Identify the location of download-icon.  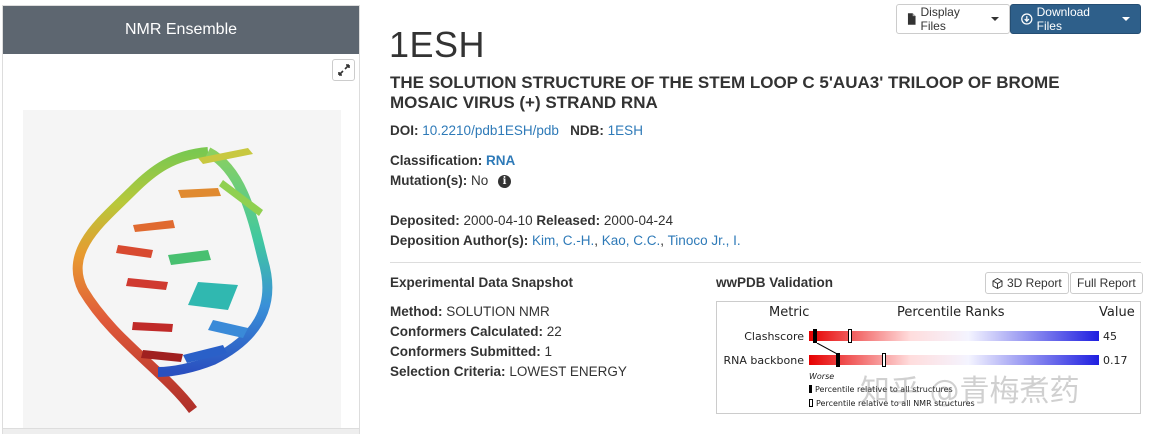
(1027, 19).